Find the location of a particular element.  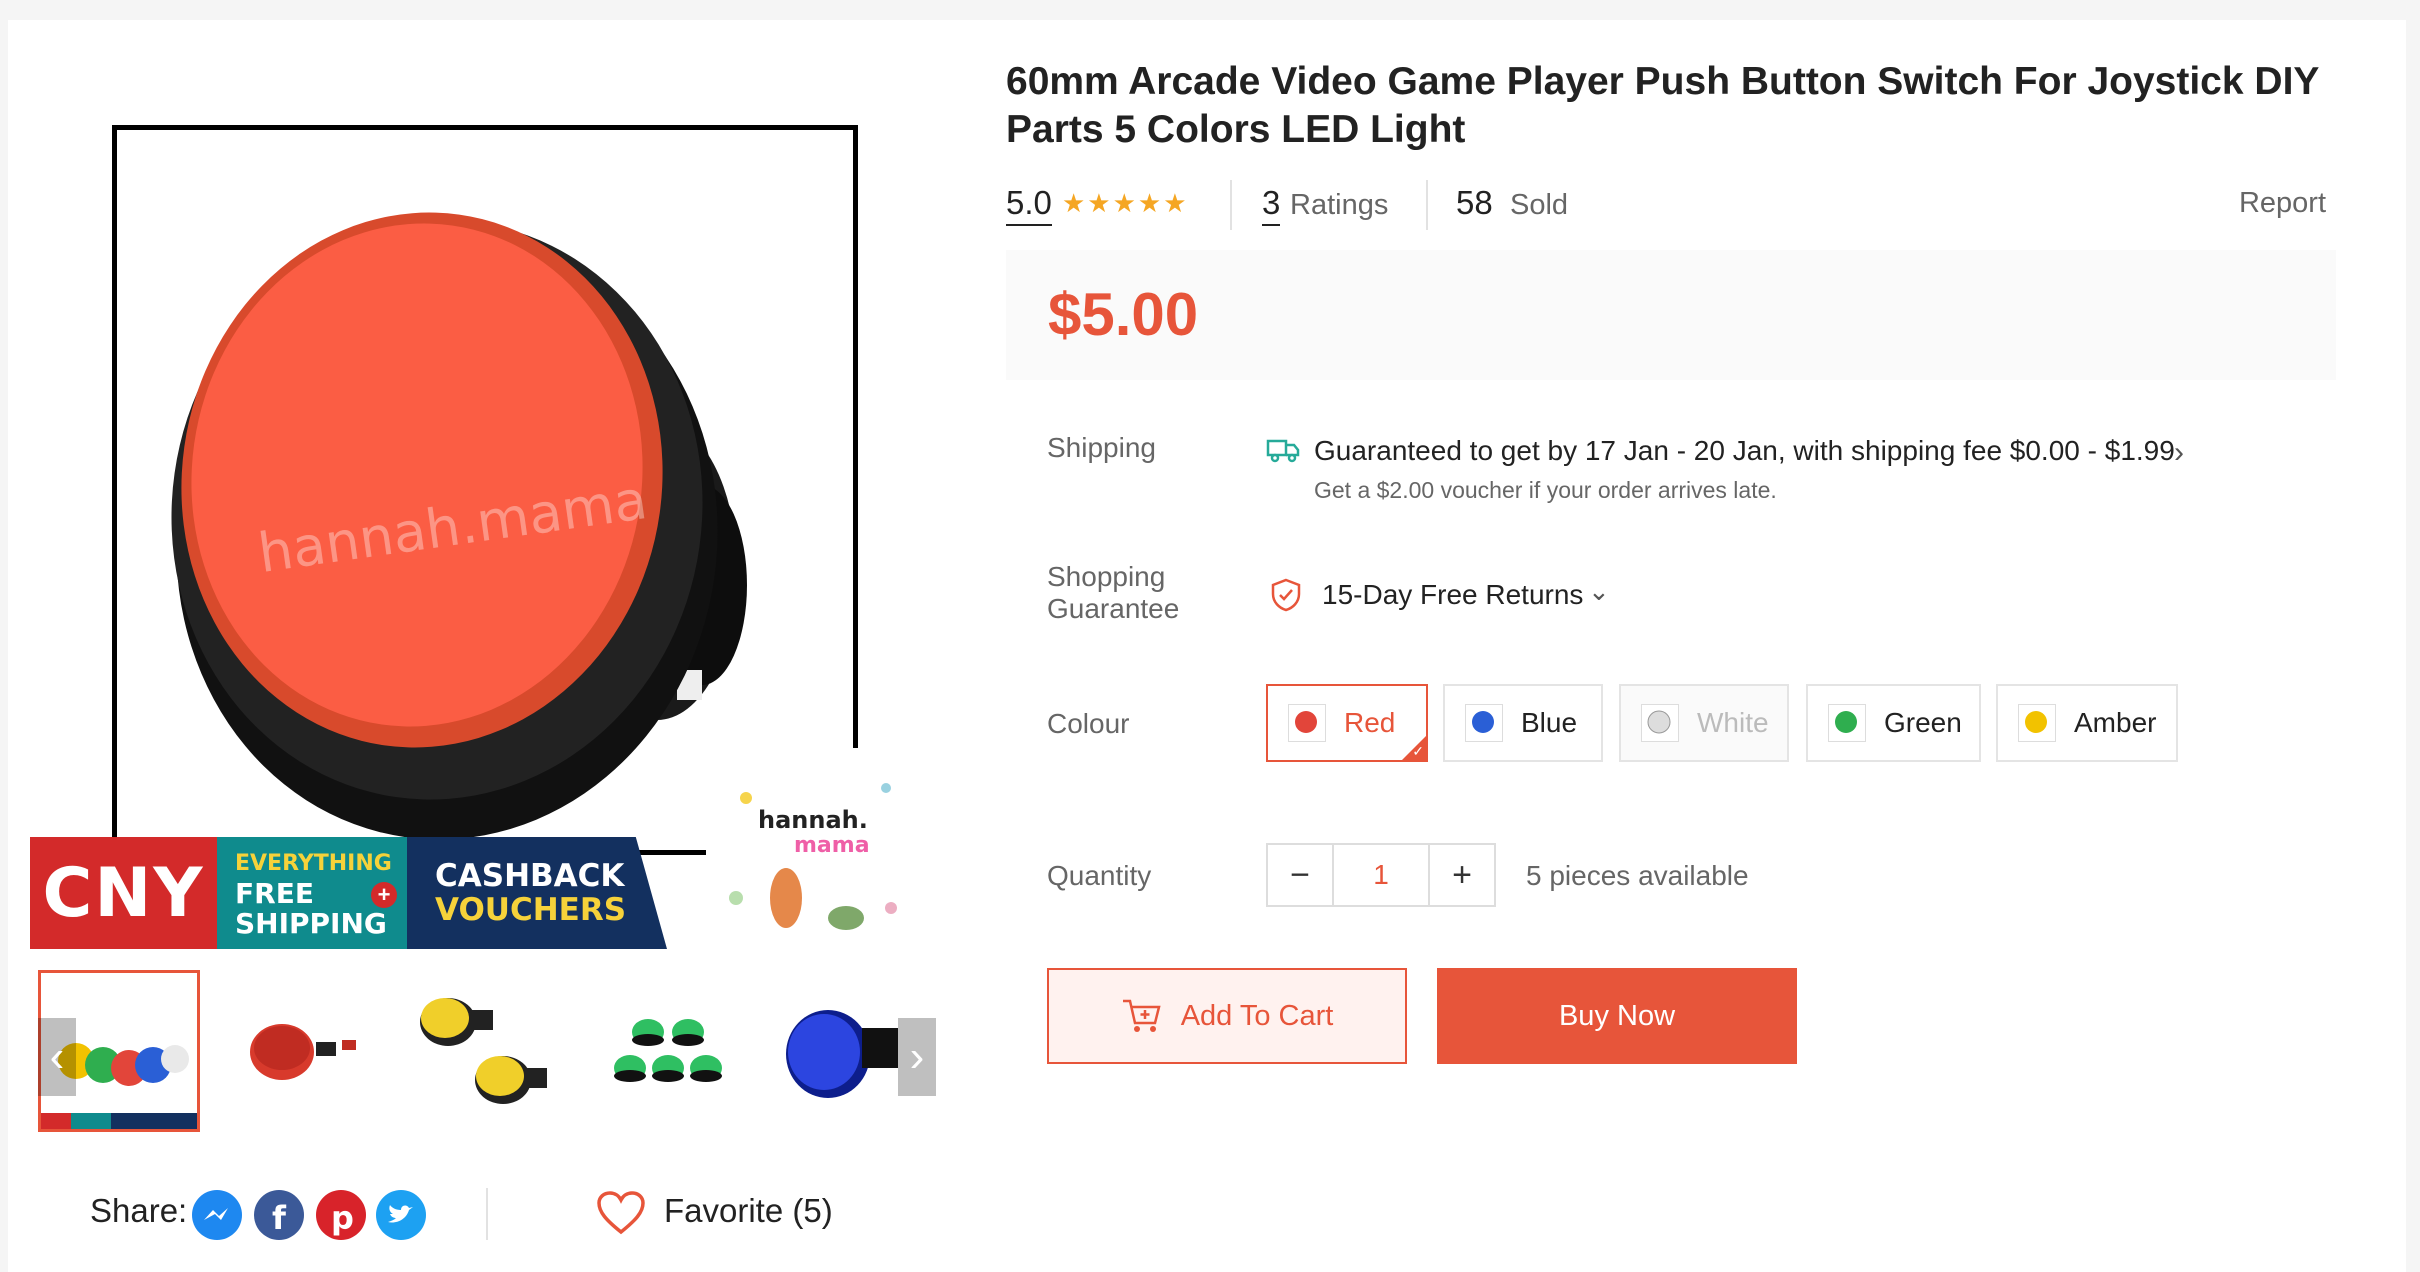

quantity-input: 1 is located at coordinates (1381, 875).